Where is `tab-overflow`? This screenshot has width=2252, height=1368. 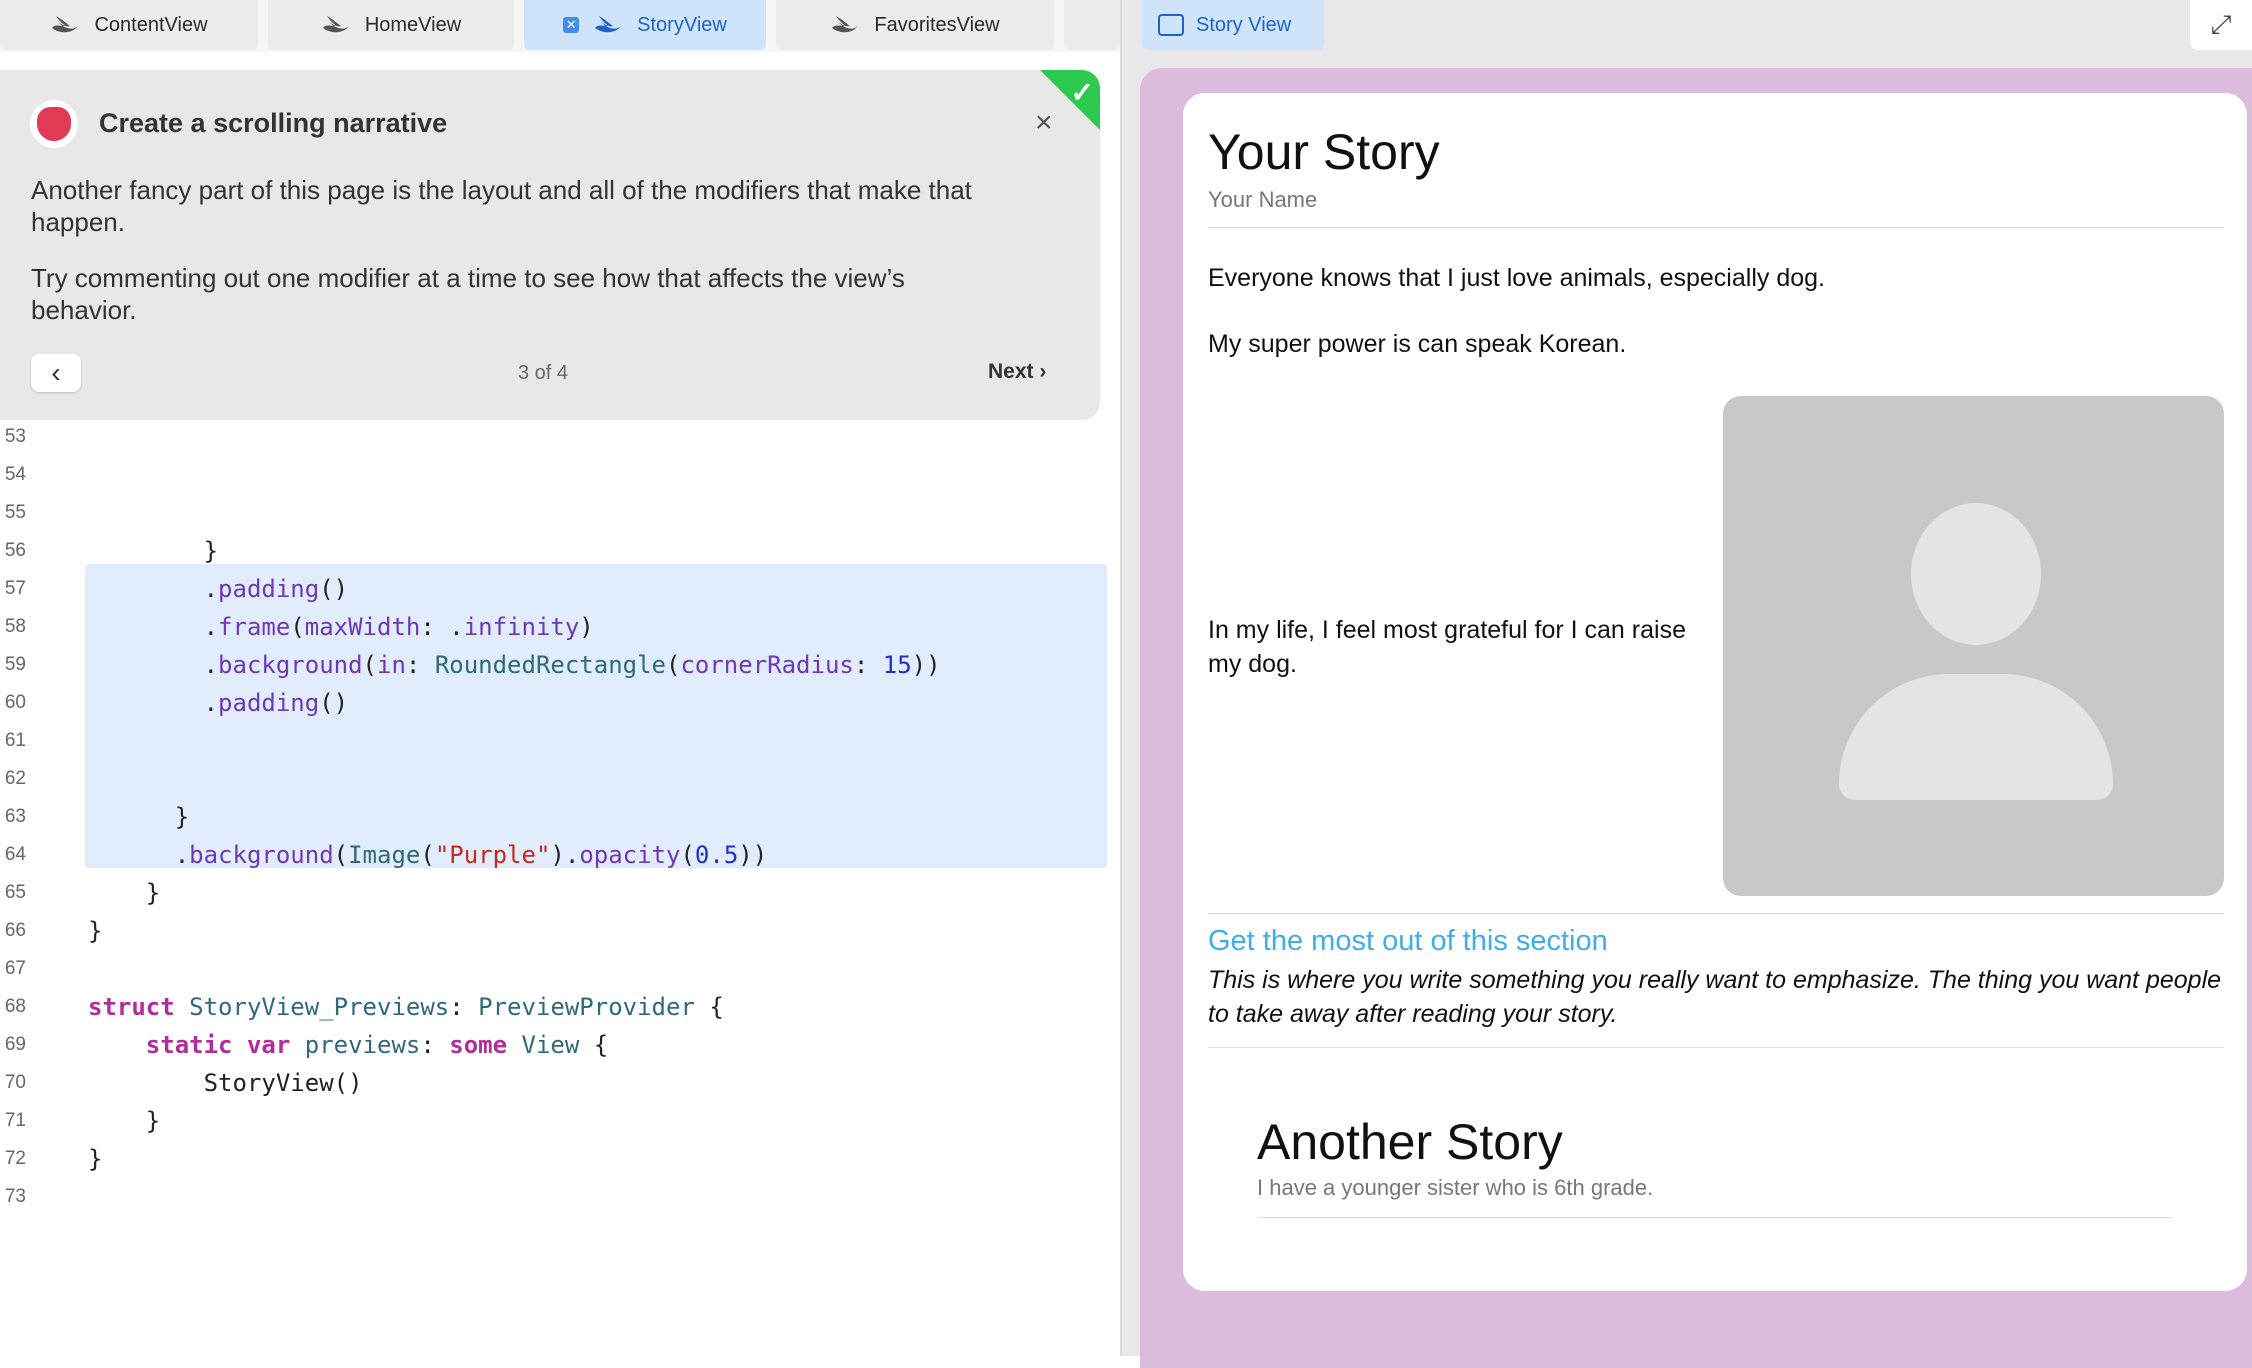
tab-overflow is located at coordinates (1092, 25).